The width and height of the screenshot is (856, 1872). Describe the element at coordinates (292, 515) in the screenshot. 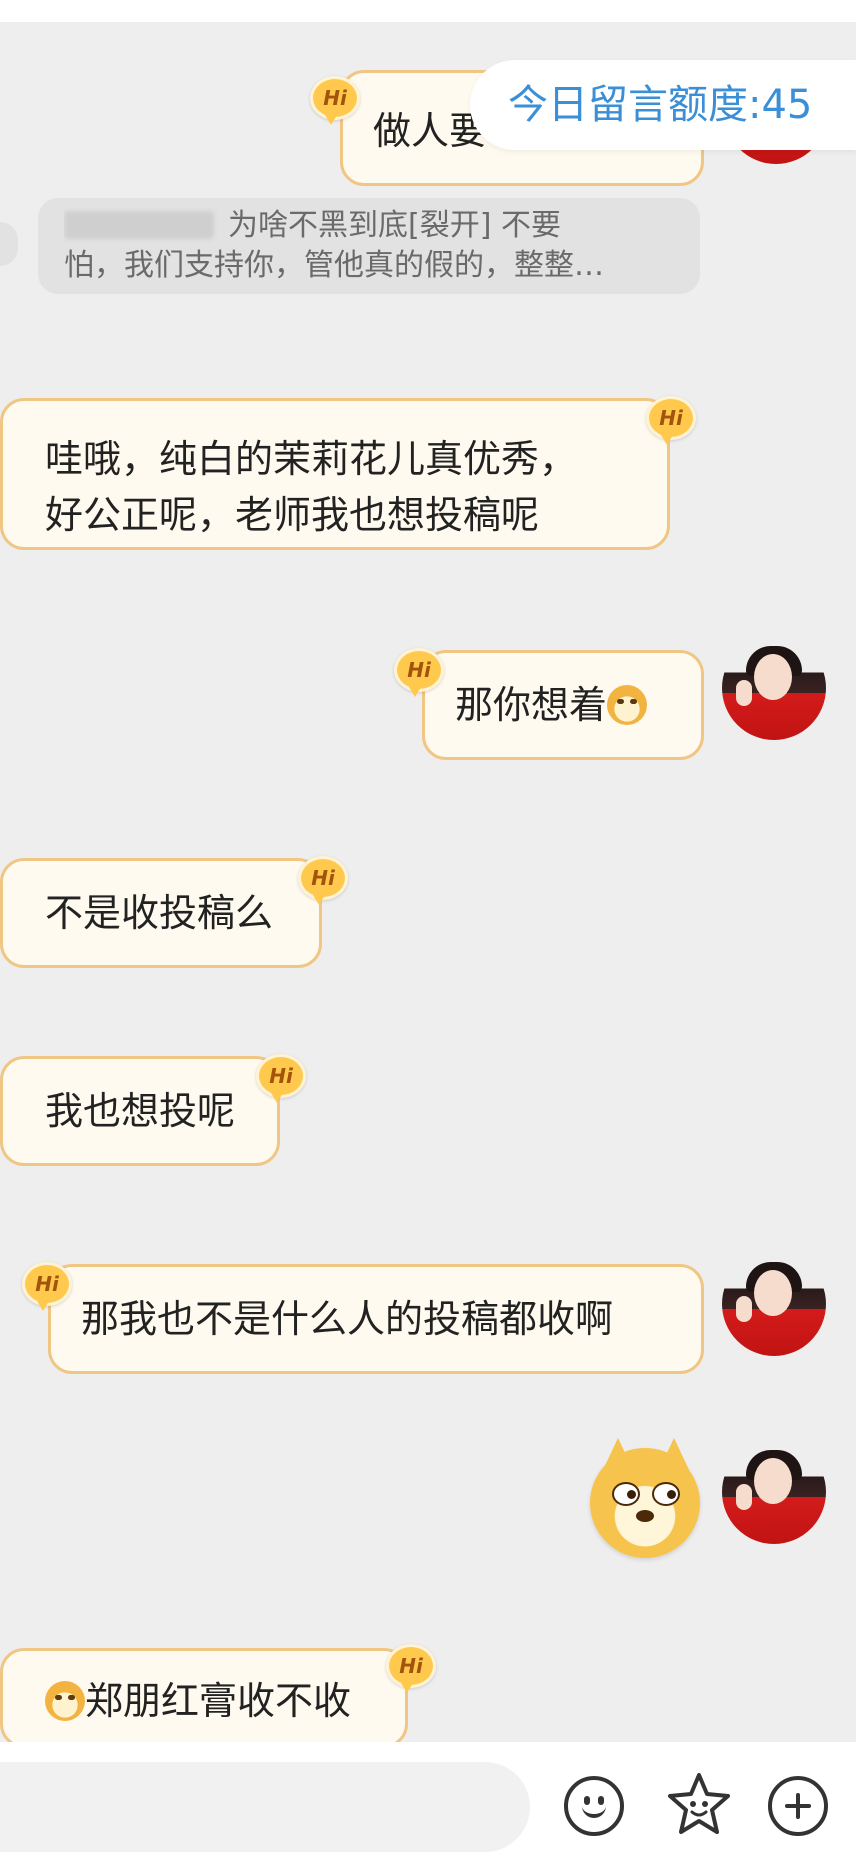

I see `message-text-line-2: 好公正呢，老师我也想投稿呢` at that location.